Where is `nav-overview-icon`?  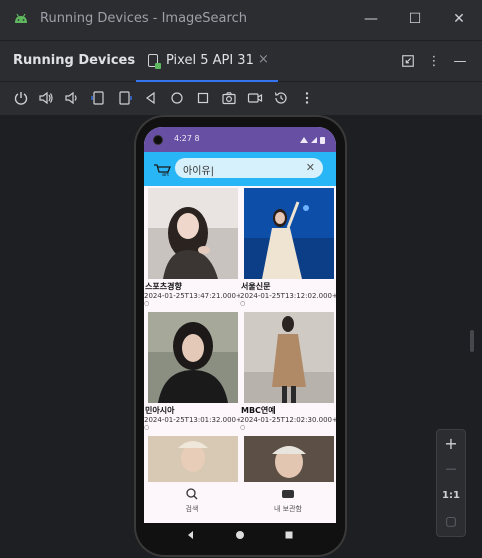 nav-overview-icon is located at coordinates (289, 535).